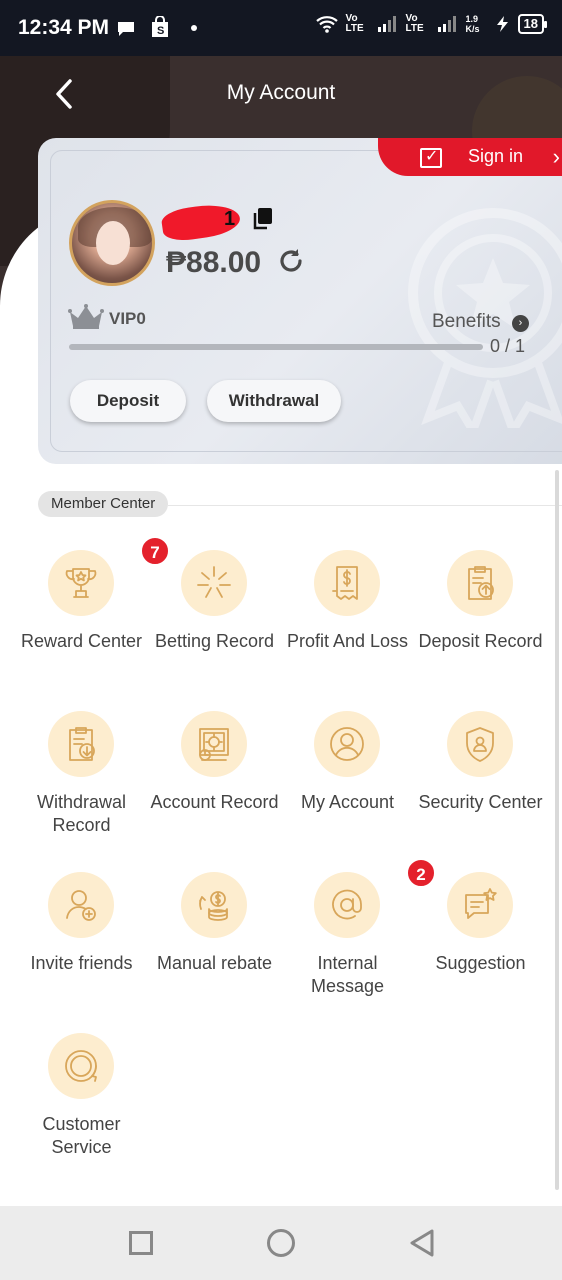 The height and width of the screenshot is (1280, 562). What do you see at coordinates (502, 24) in the screenshot?
I see `charging-icon` at bounding box center [502, 24].